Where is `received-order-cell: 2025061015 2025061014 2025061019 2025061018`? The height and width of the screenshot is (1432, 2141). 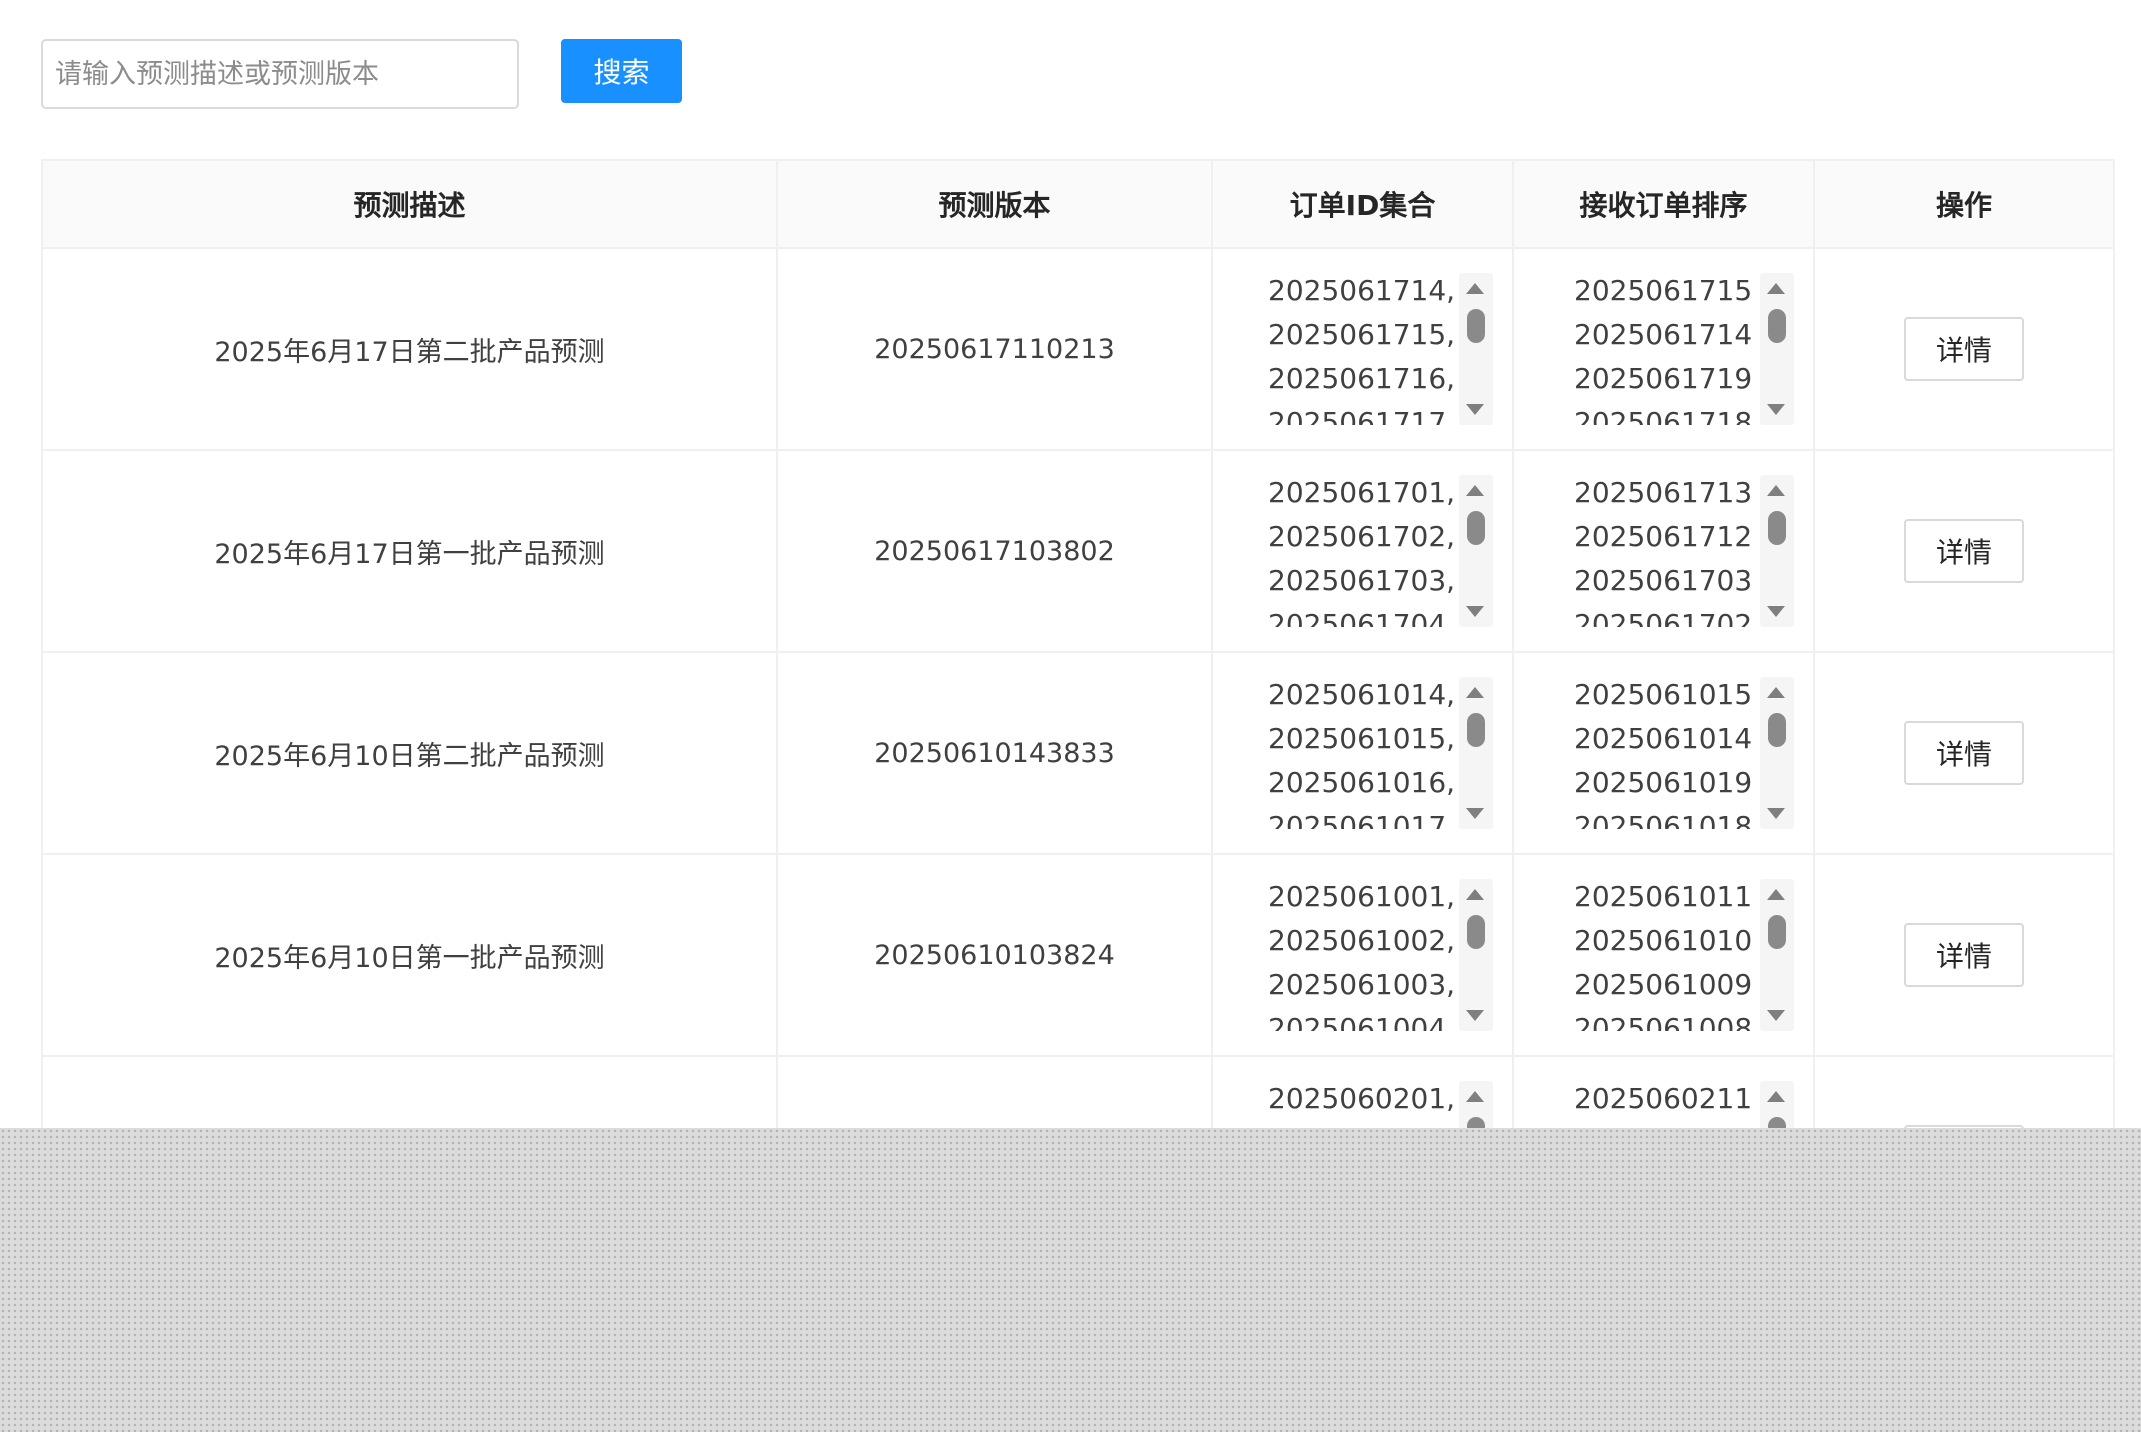 received-order-cell: 2025061015 2025061014 2025061019 2025061018 is located at coordinates (1663, 753).